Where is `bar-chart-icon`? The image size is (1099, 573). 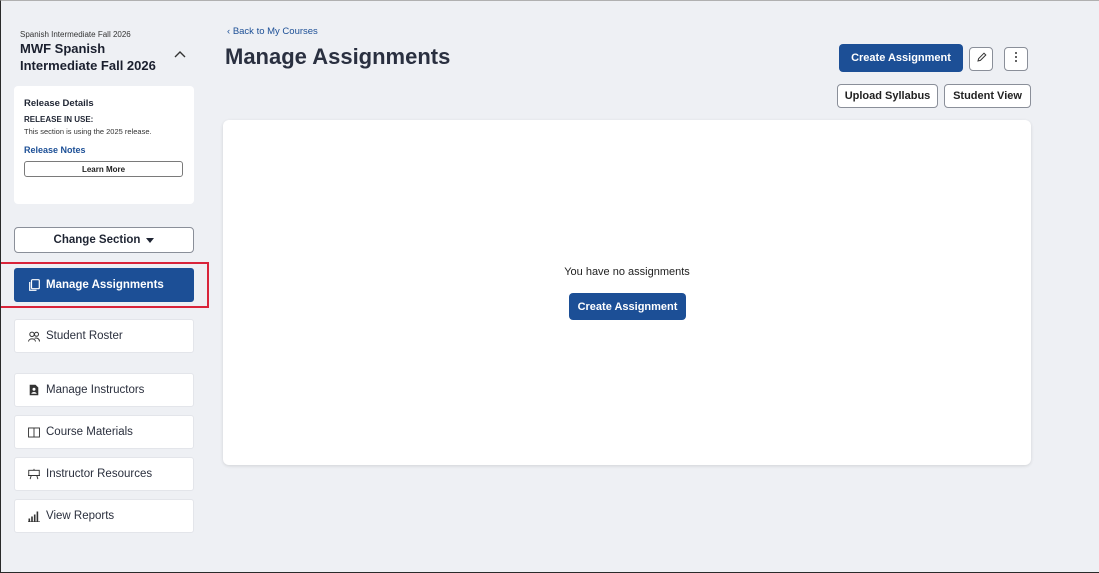 bar-chart-icon is located at coordinates (34, 516).